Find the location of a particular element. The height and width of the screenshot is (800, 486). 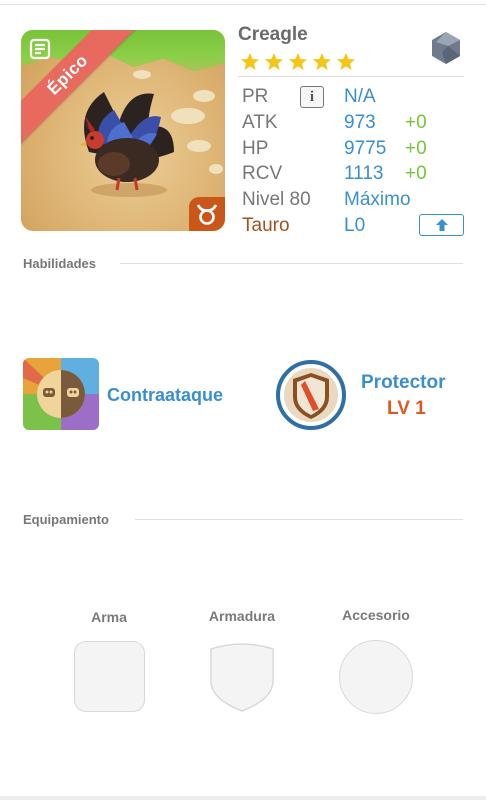

equipment-divider is located at coordinates (299, 519).